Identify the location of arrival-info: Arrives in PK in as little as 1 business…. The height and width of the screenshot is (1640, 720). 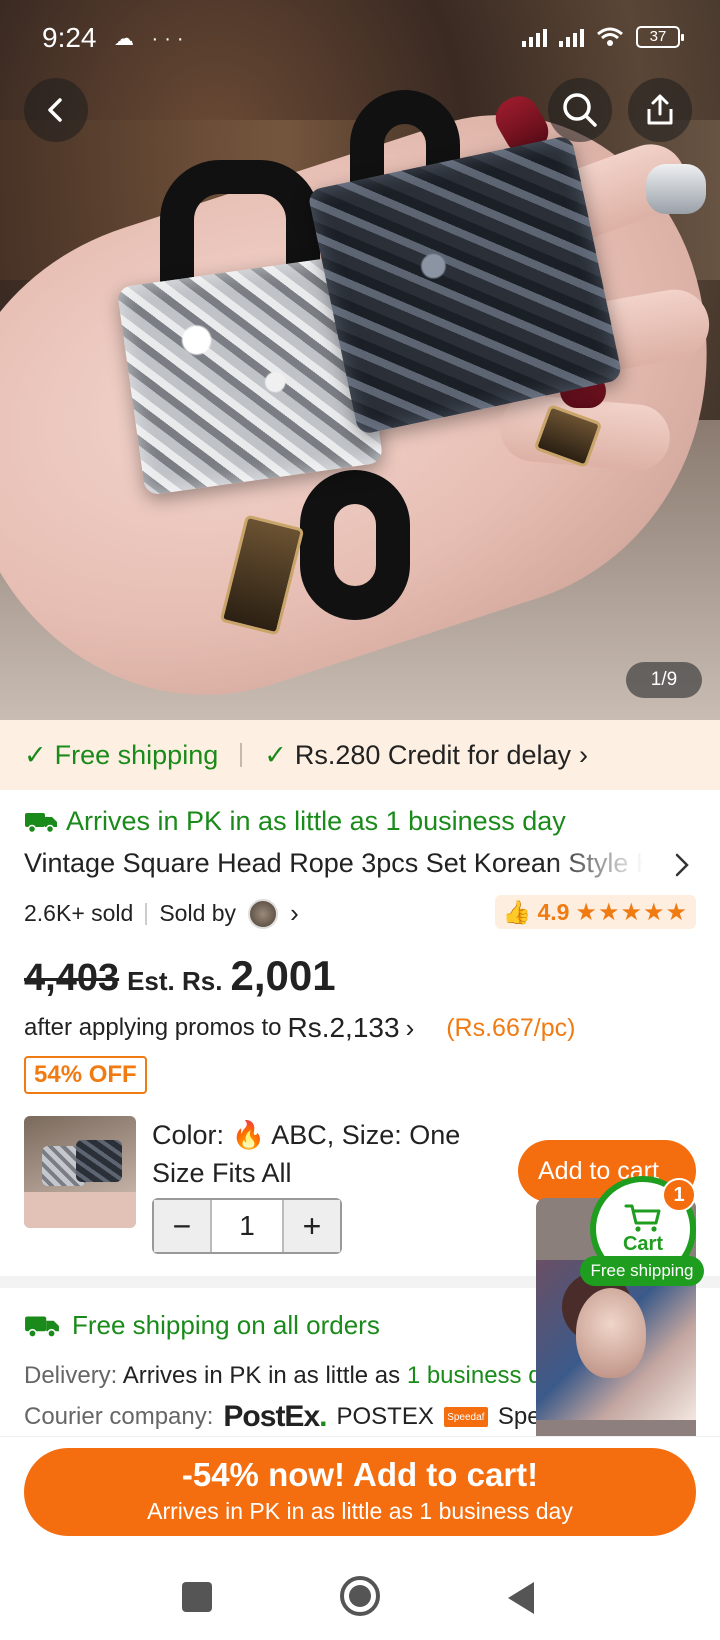
(295, 821).